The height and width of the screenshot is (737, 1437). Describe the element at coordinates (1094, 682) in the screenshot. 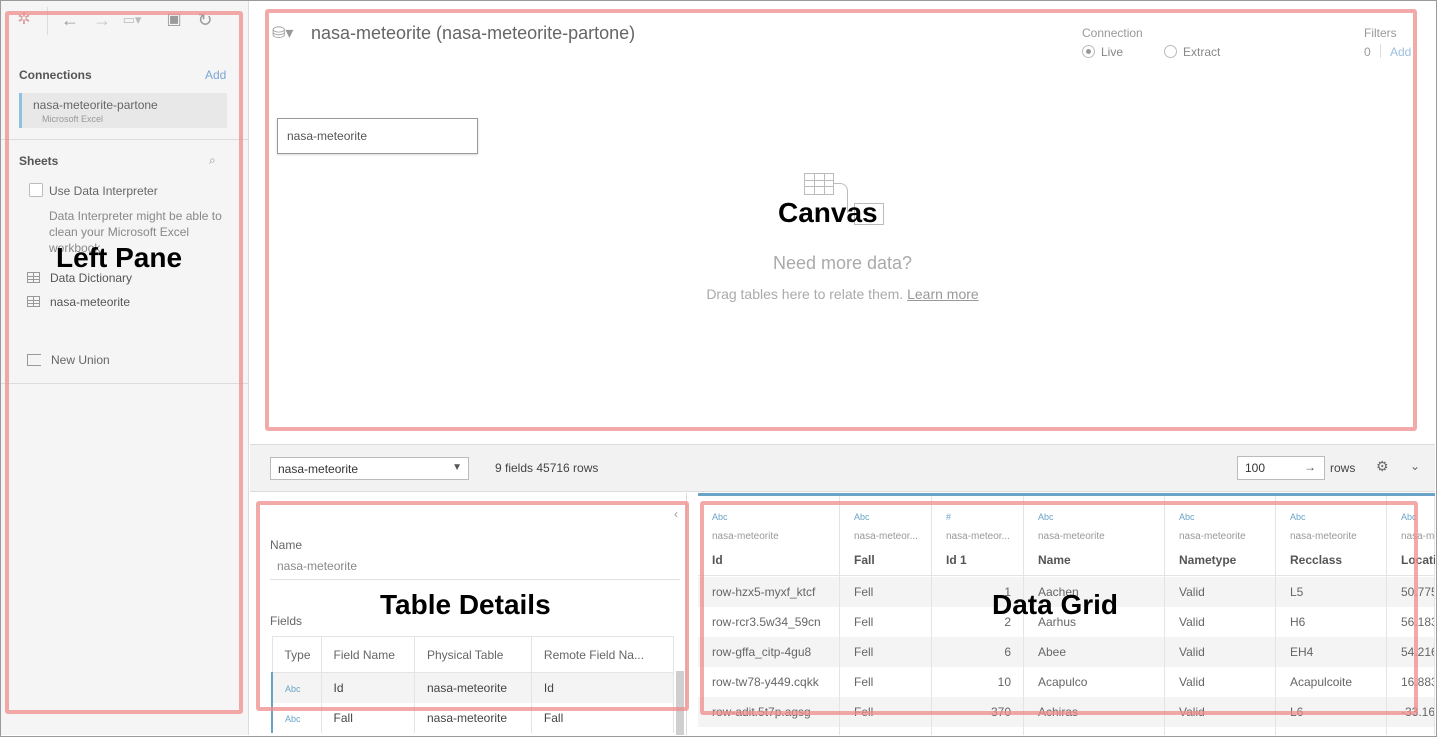

I see `grid-cell: Acapulco` at that location.